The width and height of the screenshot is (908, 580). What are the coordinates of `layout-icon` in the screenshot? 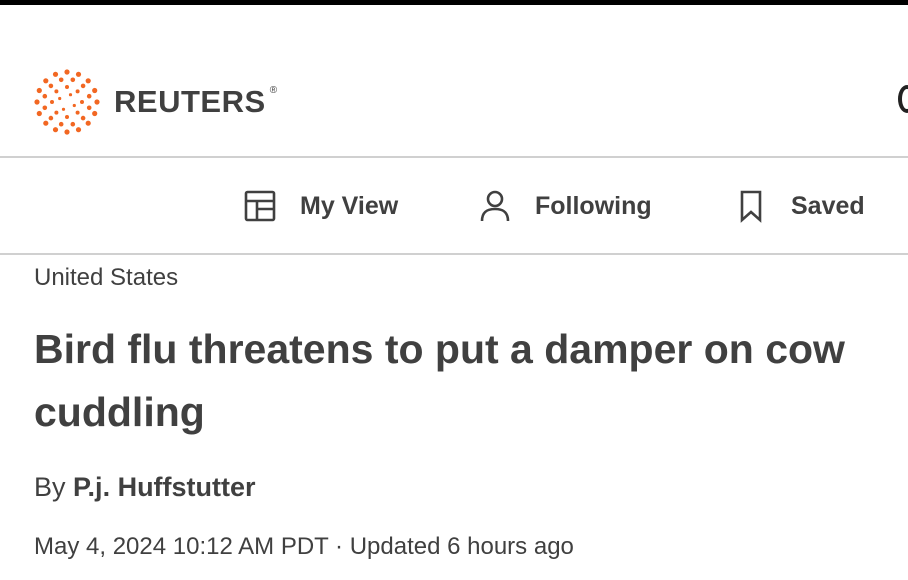 It's located at (260, 206).